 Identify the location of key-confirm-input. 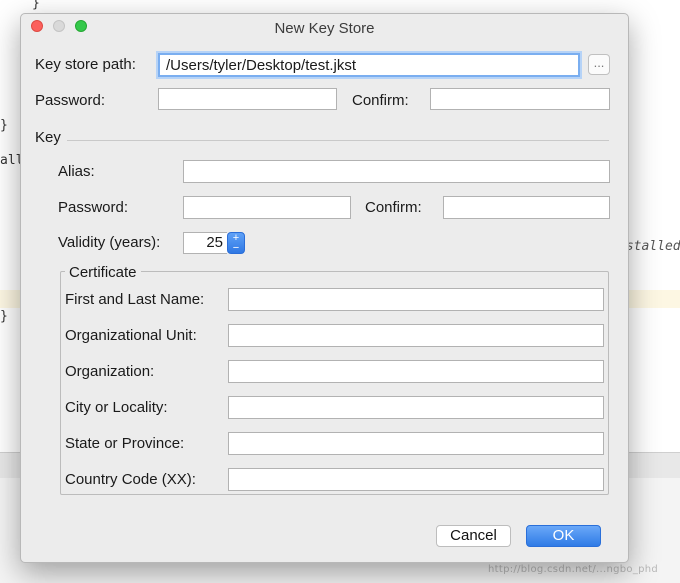
(526, 207).